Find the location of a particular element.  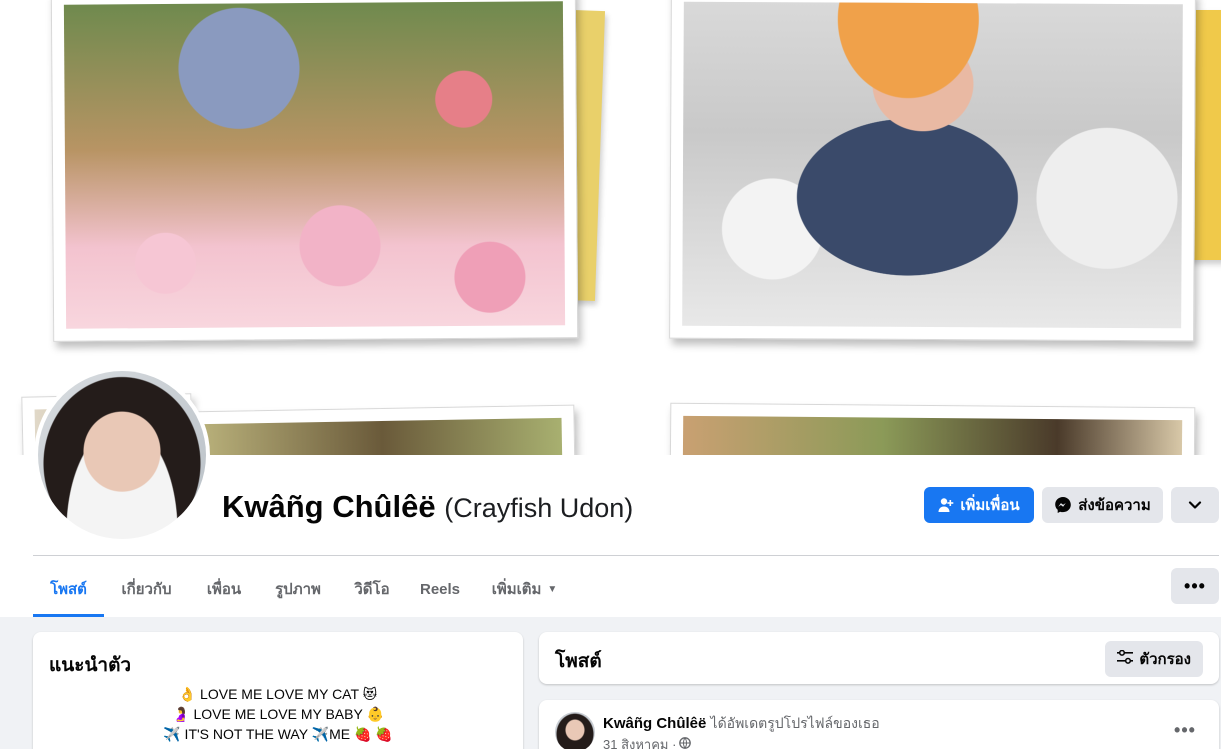

post-options-button: ••• is located at coordinates (1185, 730).